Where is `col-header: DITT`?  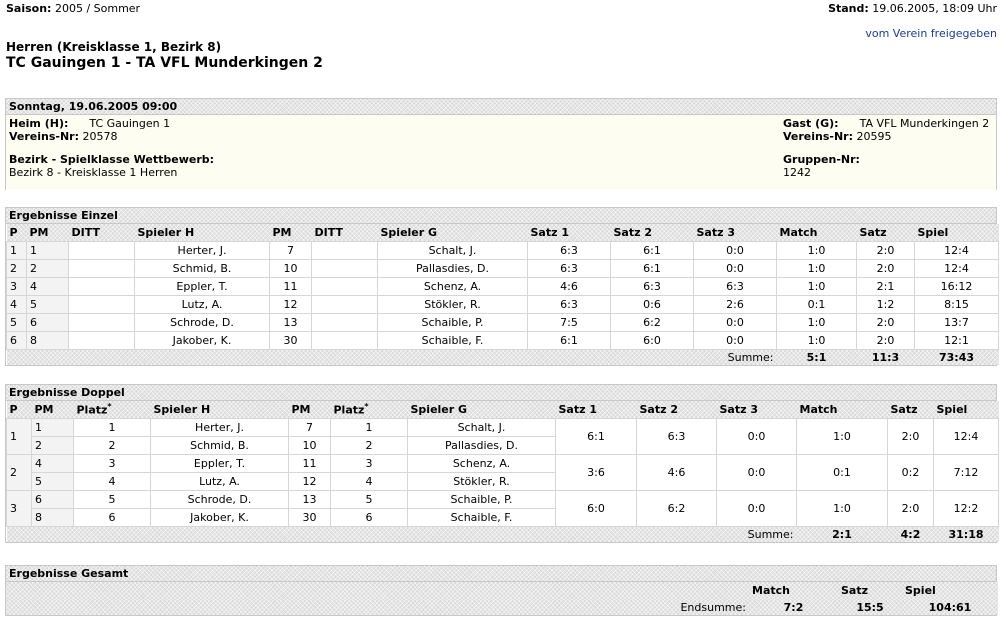 col-header: DITT is located at coordinates (85, 232).